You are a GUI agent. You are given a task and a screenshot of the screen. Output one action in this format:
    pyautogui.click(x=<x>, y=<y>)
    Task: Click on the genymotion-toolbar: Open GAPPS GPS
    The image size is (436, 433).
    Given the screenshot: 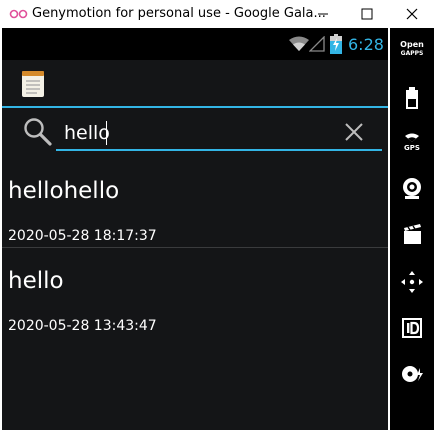 What is the action you would take?
    pyautogui.click(x=412, y=229)
    